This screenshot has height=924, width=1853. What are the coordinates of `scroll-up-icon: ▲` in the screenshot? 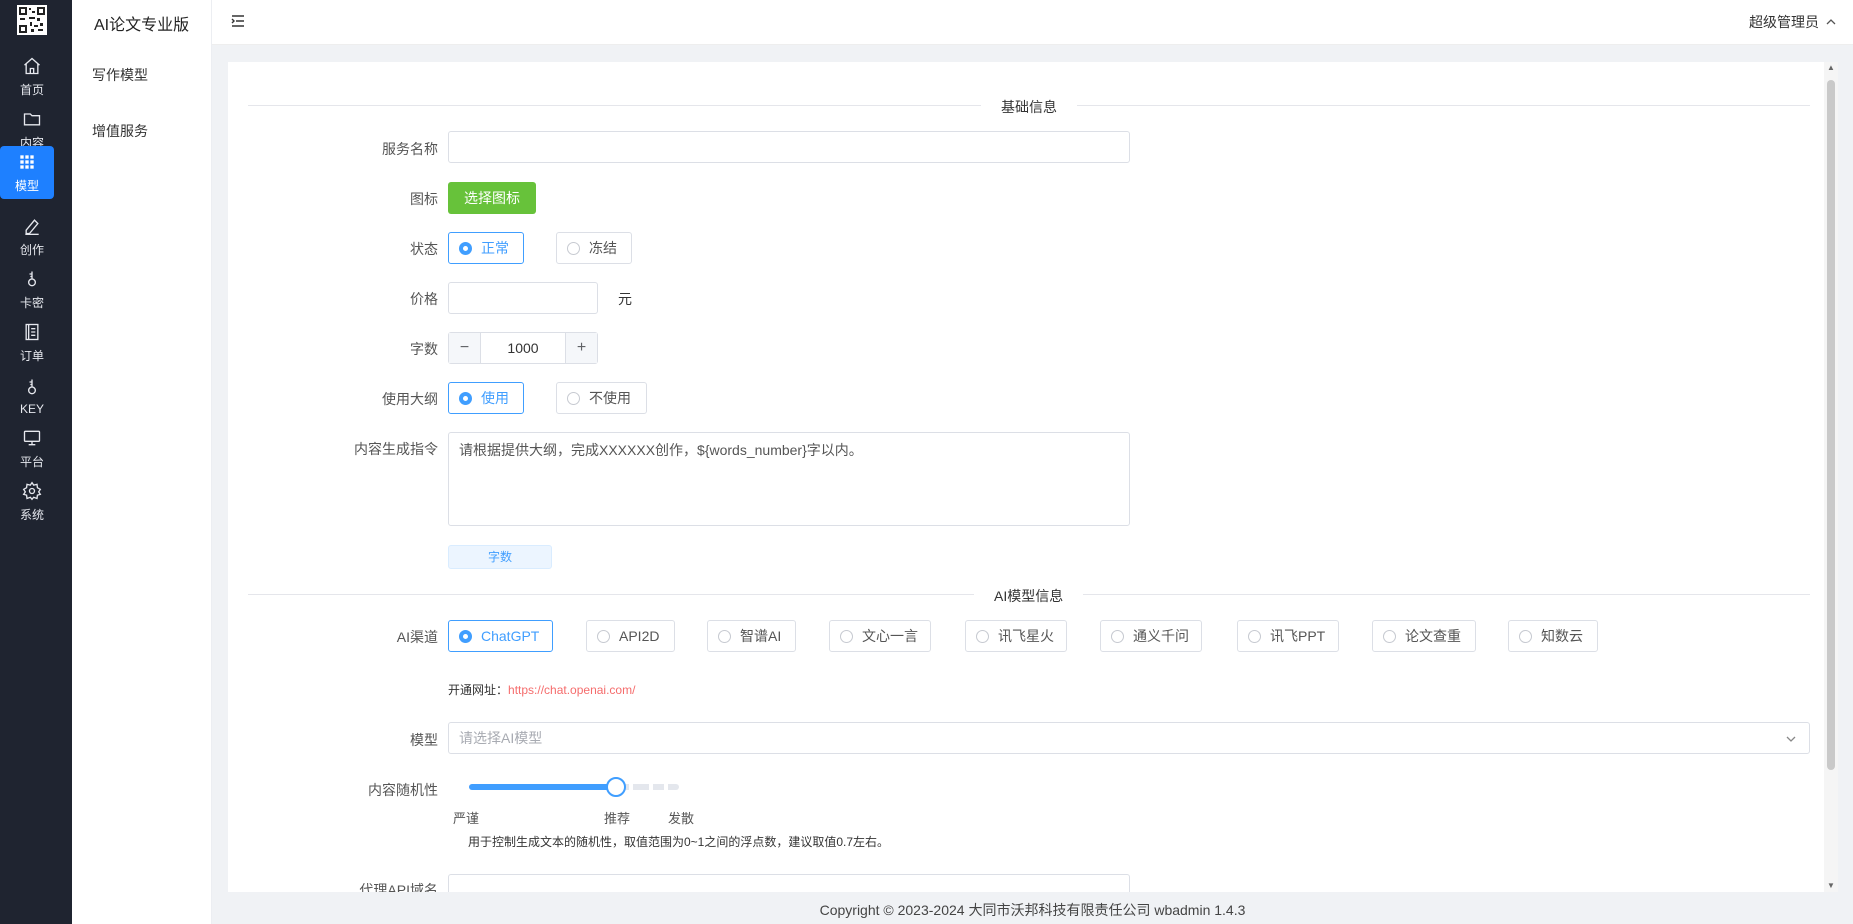 It's located at (1831, 68).